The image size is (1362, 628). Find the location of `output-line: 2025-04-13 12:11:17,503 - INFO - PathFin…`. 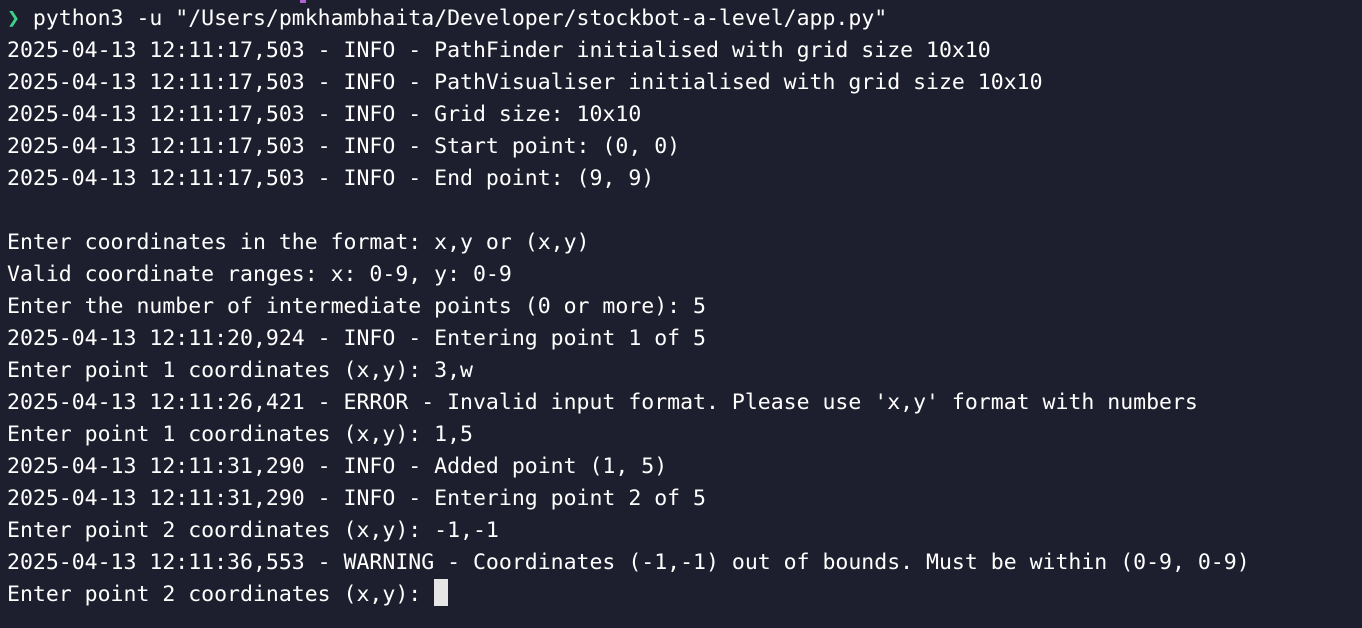

output-line: 2025-04-13 12:11:17,503 - INFO - PathFin… is located at coordinates (499, 50).